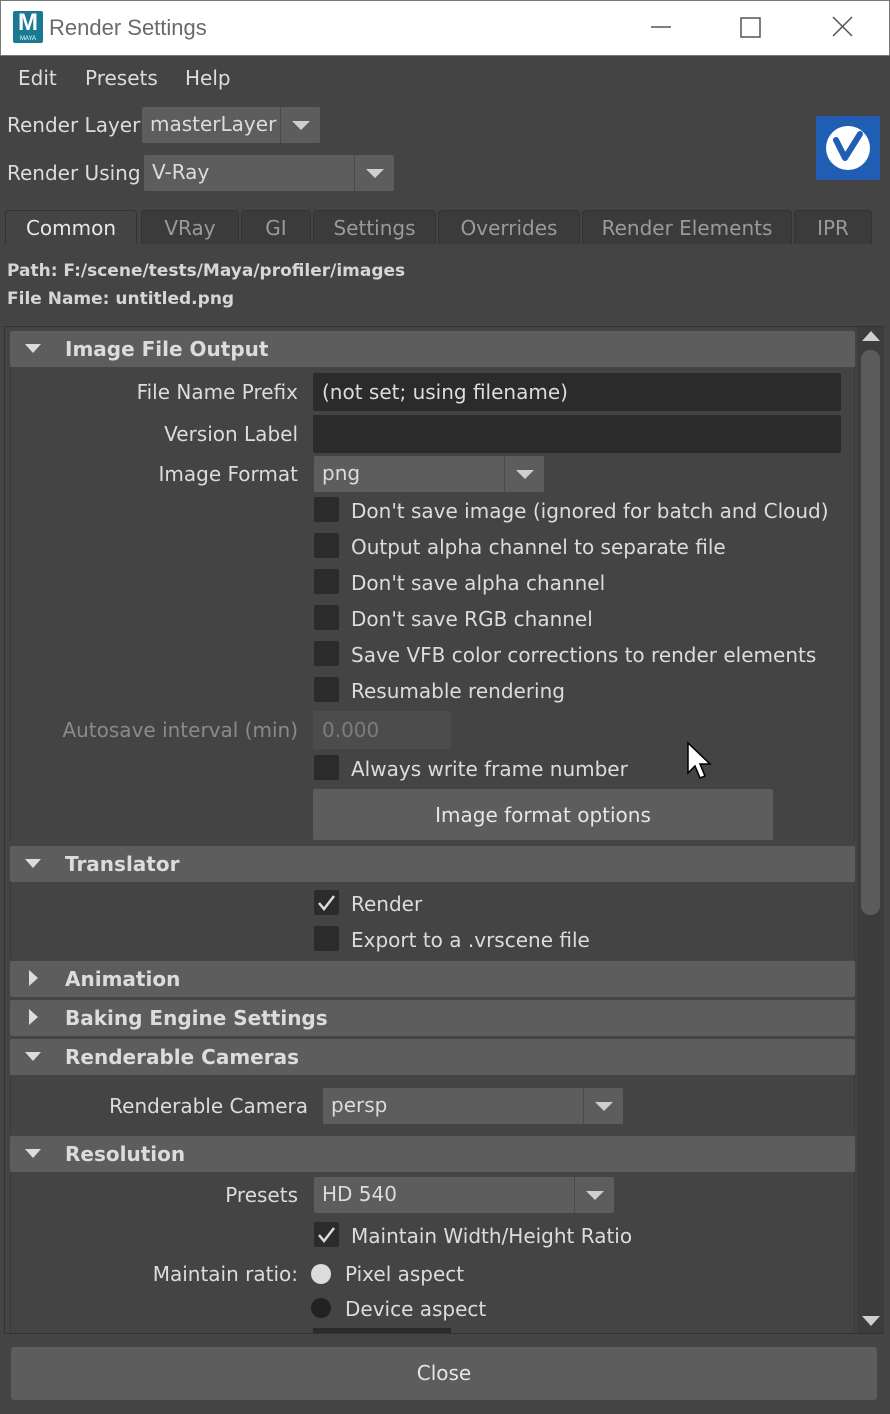 The height and width of the screenshot is (1414, 890). Describe the element at coordinates (492, 1236) in the screenshot. I see `maintain-wh-ratio-label: Maintain Width/Height Ratio` at that location.